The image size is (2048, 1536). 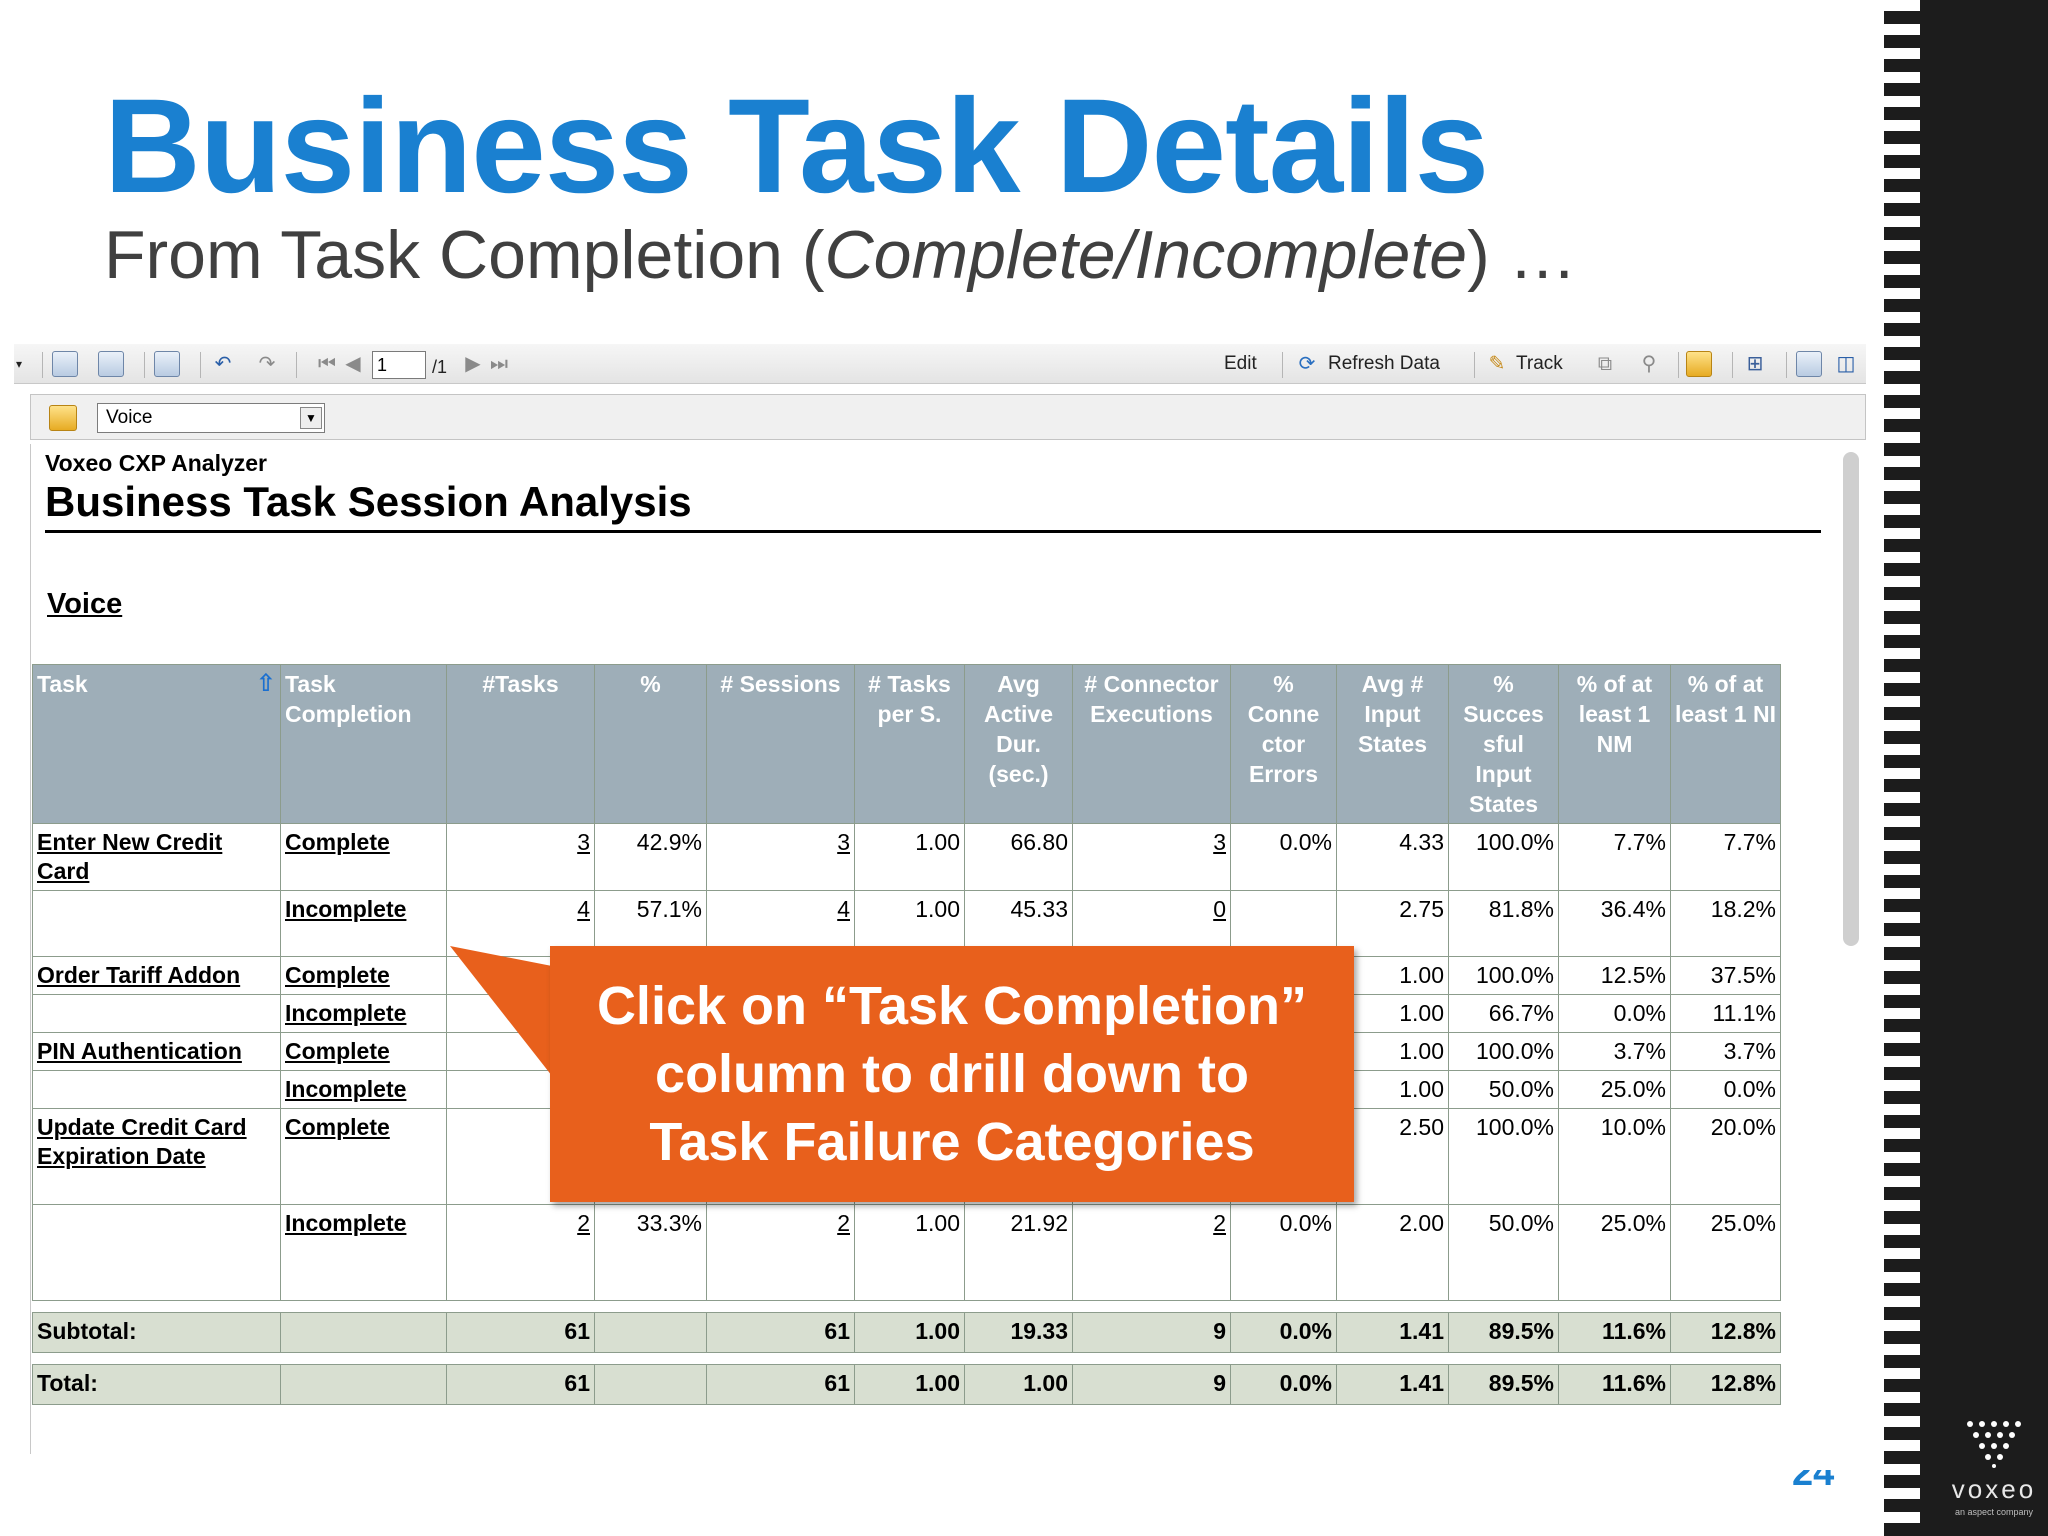 I want to click on track-icon: ✎, so click(x=1497, y=364).